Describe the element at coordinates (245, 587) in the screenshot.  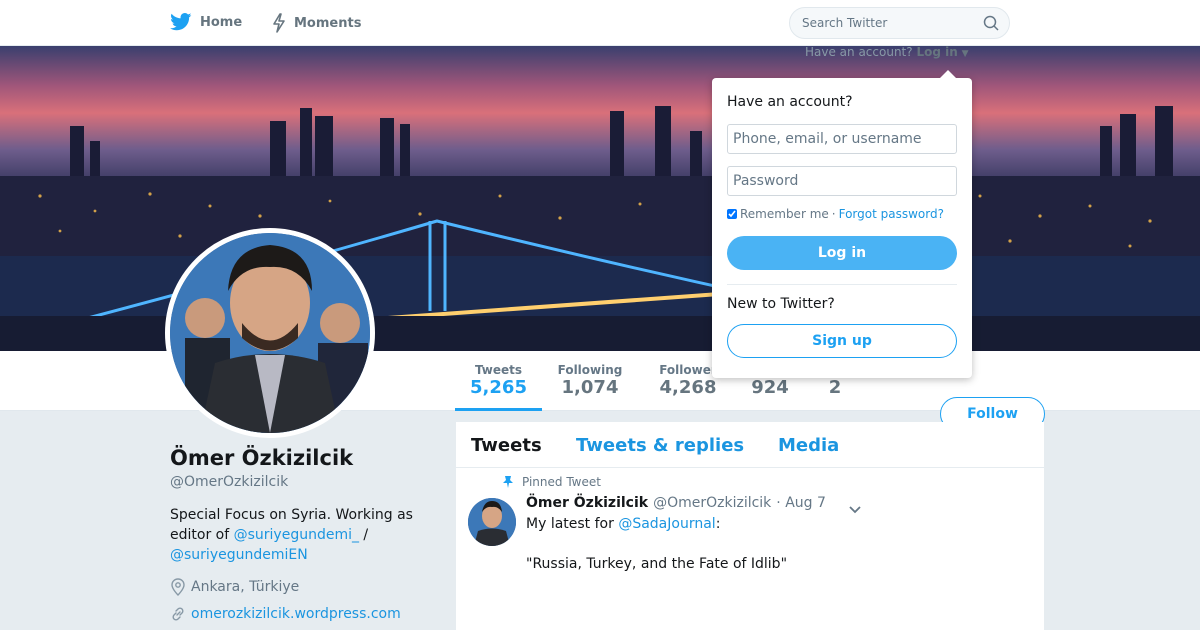
I see `location-text: Ankara, Türkiye` at that location.